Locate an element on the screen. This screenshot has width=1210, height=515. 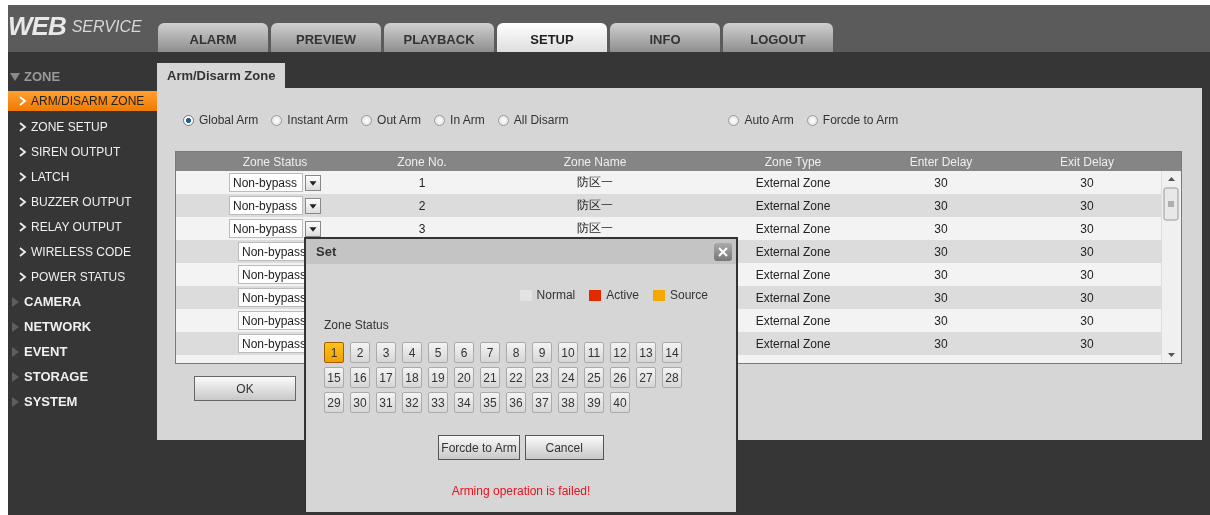
zone-button: 3 is located at coordinates (386, 352).